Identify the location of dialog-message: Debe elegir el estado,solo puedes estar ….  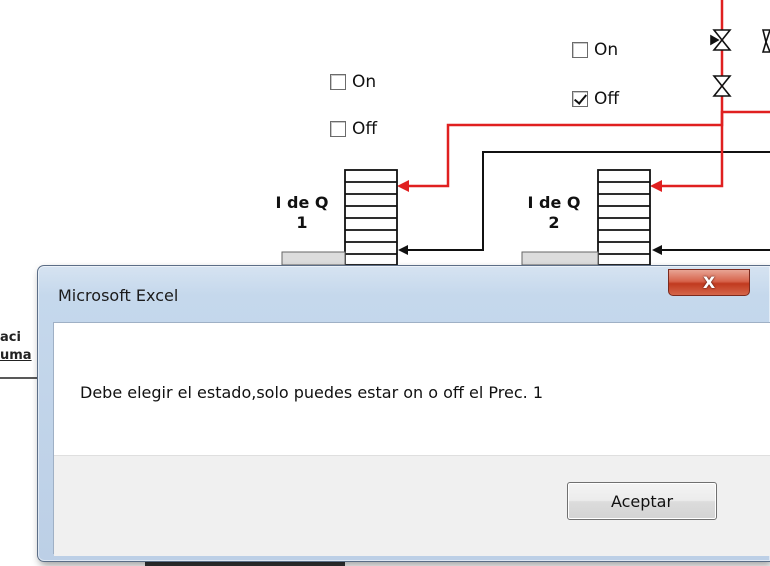
(311, 392).